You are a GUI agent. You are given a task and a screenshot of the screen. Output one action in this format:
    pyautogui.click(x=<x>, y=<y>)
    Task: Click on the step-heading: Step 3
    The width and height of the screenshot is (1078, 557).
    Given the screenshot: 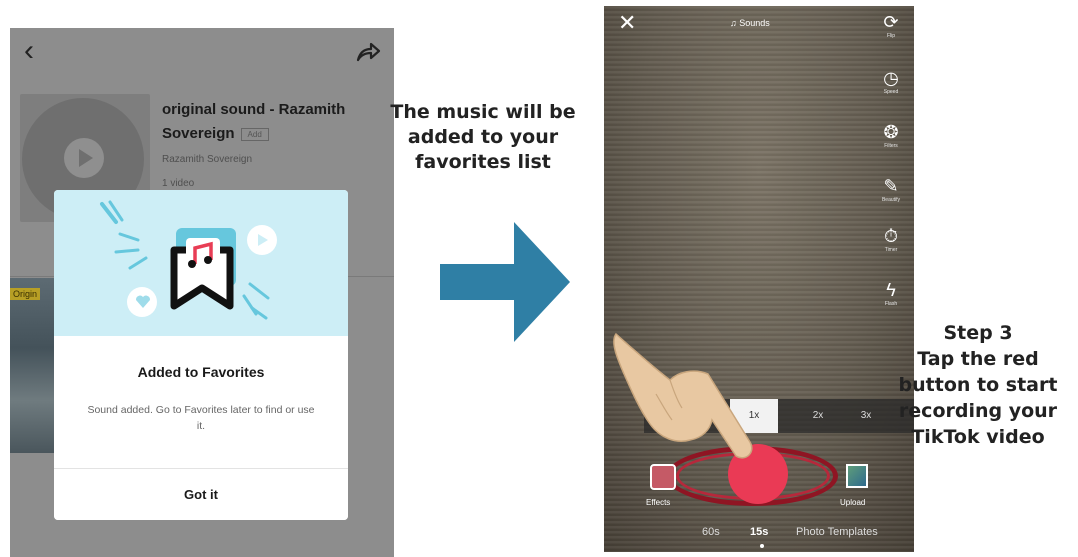 What is the action you would take?
    pyautogui.click(x=978, y=333)
    